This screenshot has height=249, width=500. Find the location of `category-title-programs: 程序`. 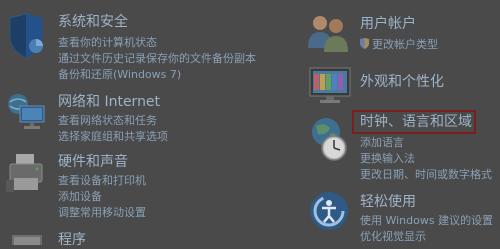

category-title-programs: 程序 is located at coordinates (72, 240).